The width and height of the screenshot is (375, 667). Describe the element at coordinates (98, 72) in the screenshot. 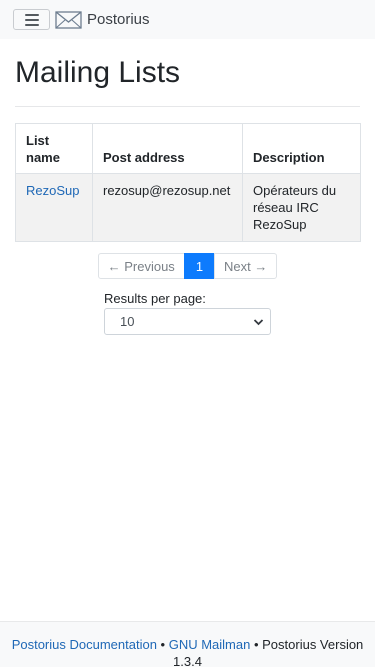

I see `page-title: Mailing Lists` at that location.